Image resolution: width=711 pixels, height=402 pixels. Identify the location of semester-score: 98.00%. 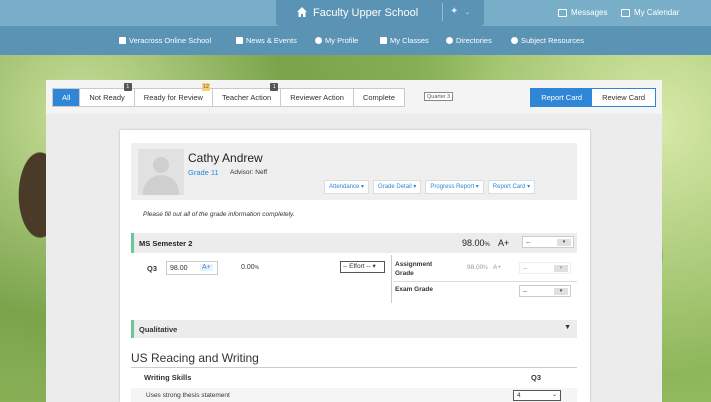
(476, 243).